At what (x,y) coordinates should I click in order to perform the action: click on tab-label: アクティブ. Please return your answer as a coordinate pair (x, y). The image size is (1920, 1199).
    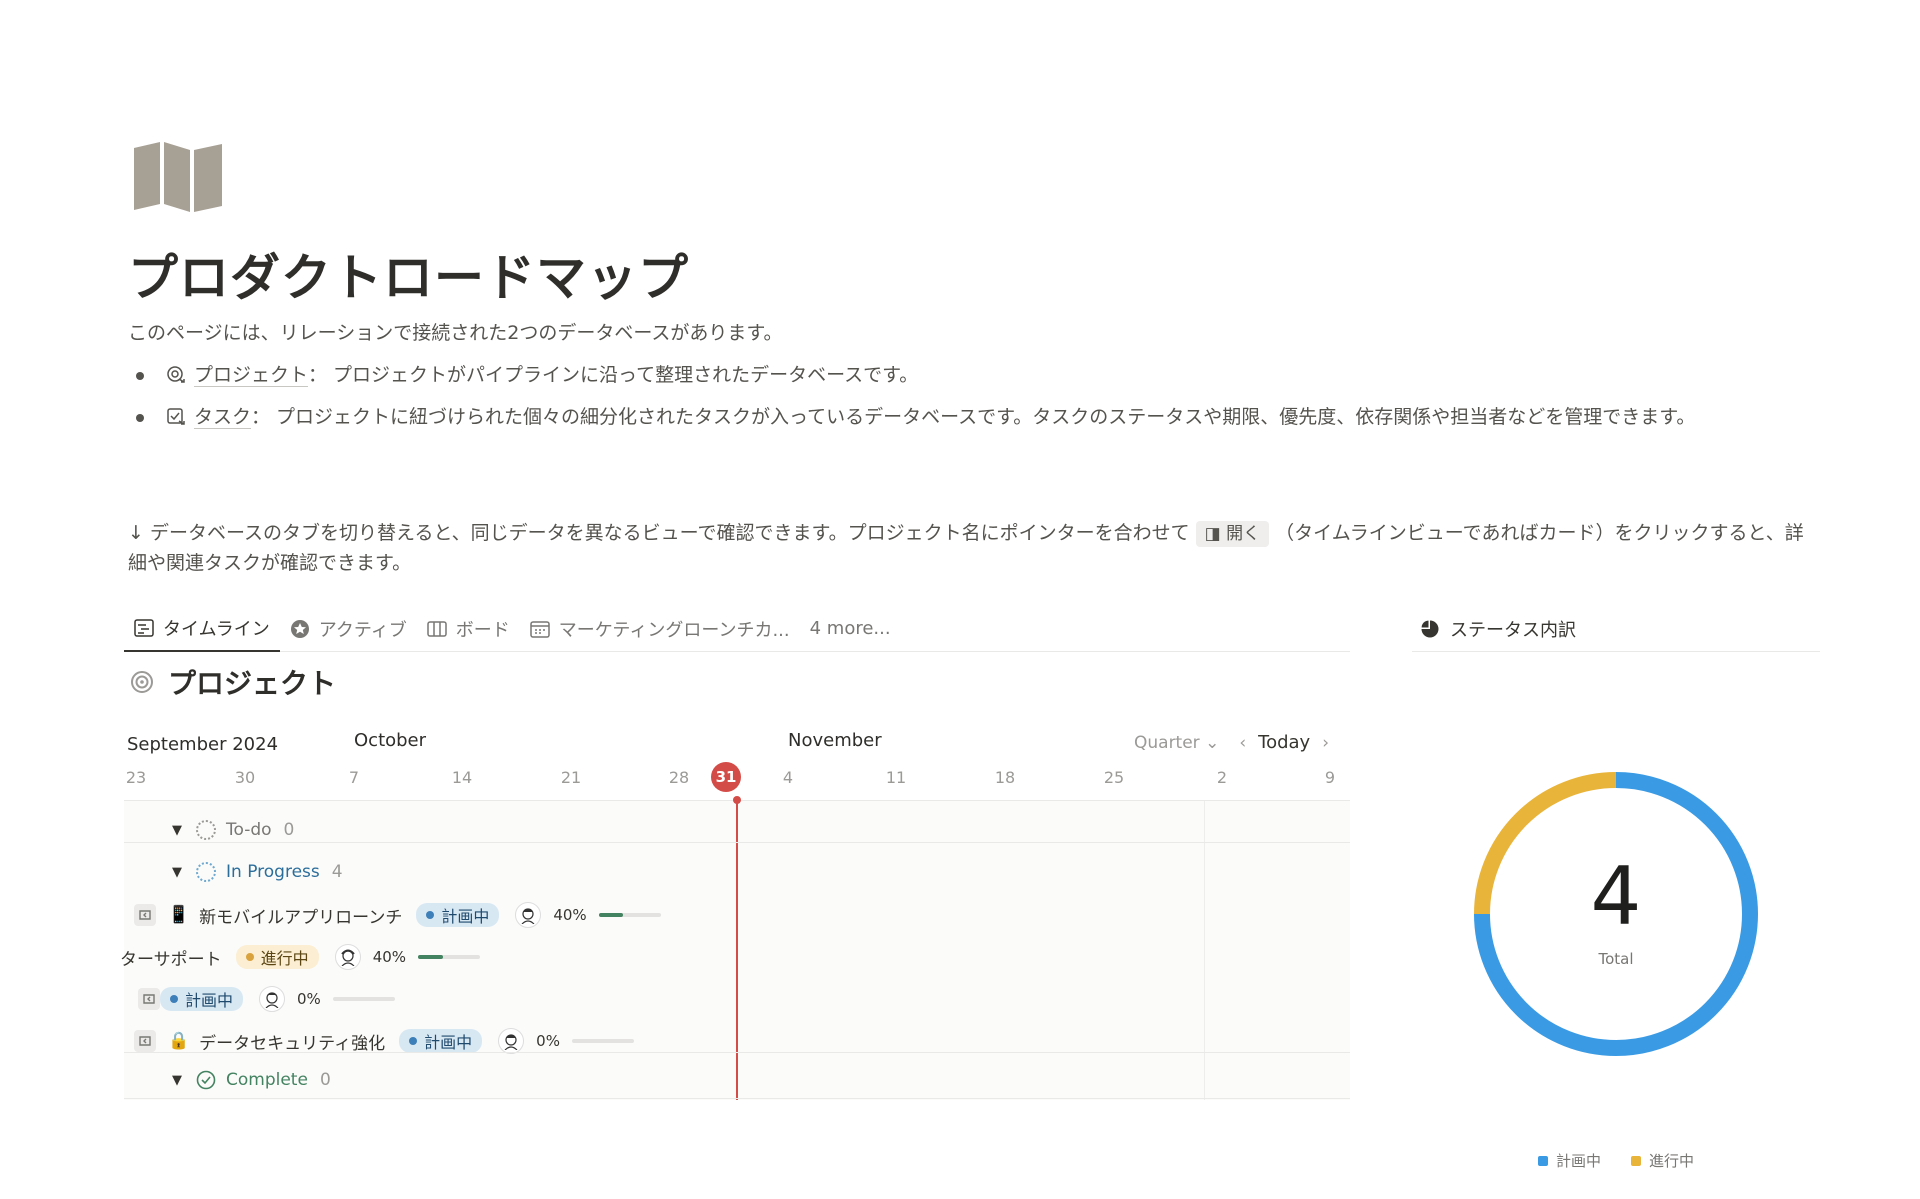
    Looking at the image, I should click on (362, 630).